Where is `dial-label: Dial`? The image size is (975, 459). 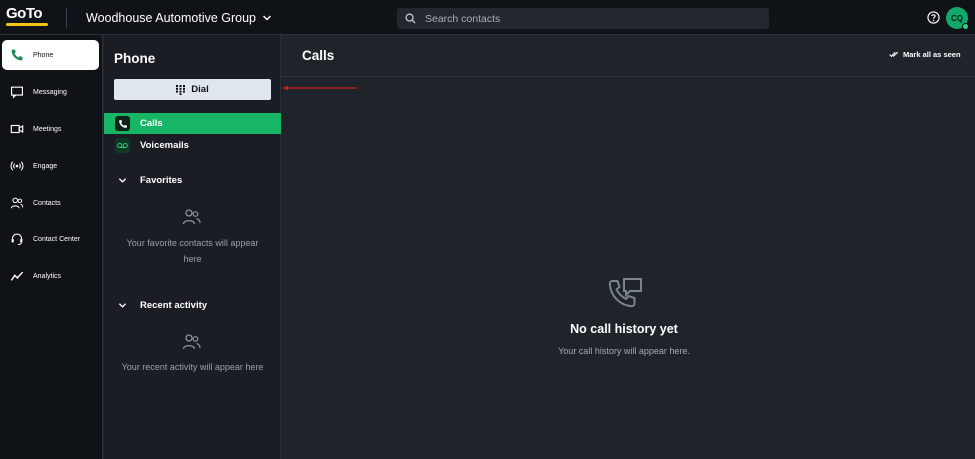 dial-label: Dial is located at coordinates (200, 89).